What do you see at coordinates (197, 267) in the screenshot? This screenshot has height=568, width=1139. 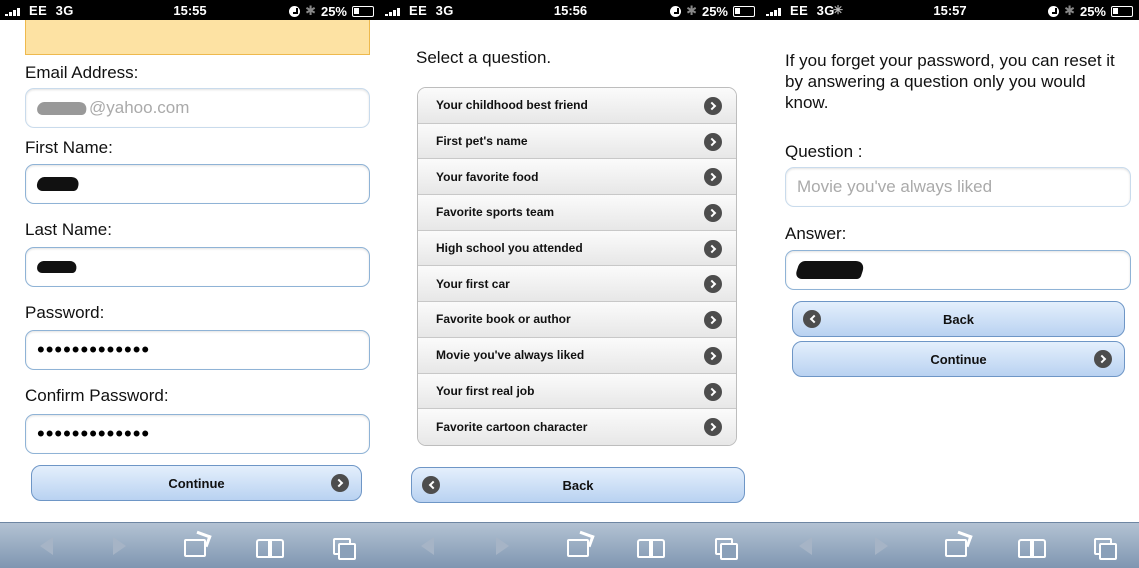 I see `last-name-field` at bounding box center [197, 267].